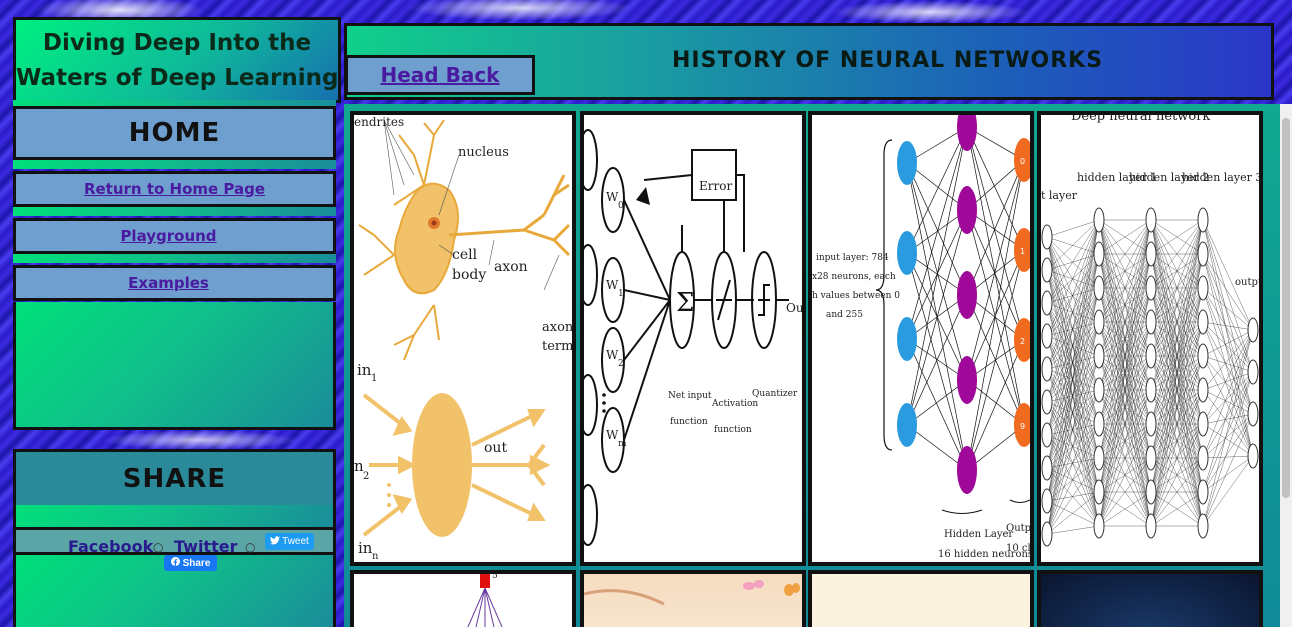  What do you see at coordinates (686, 337) in the screenshot?
I see `perceptron-diagram: Σ` at bounding box center [686, 337].